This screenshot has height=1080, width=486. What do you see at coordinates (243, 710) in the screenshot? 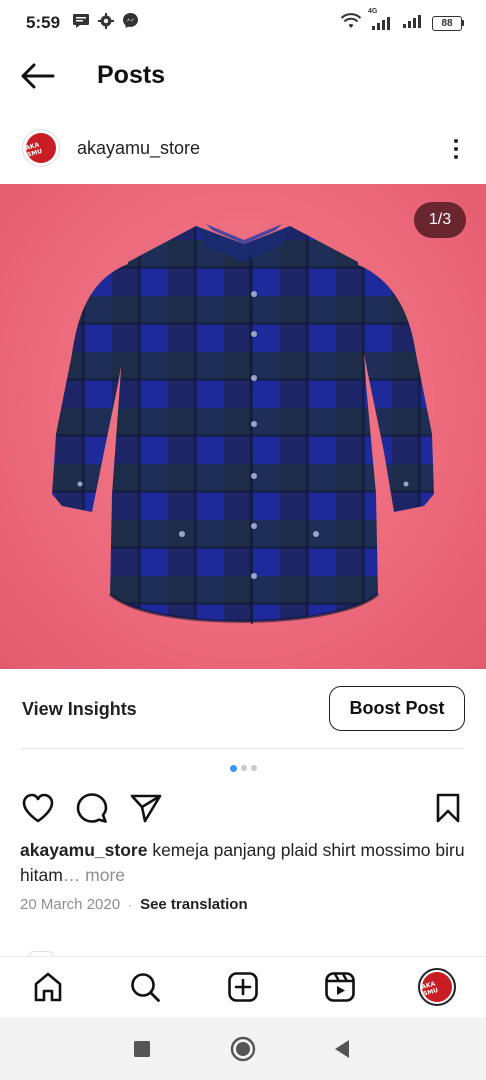
I see `promote-actions-row: View Insights Boost Post` at bounding box center [243, 710].